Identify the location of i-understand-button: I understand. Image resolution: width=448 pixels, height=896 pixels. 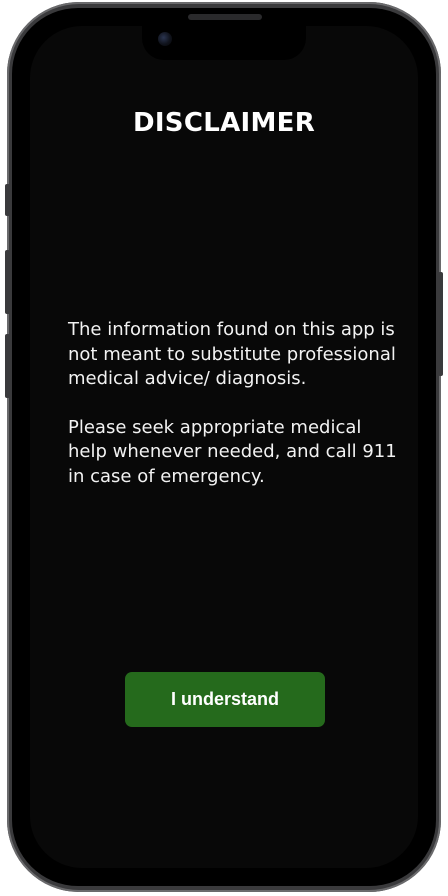
(225, 699).